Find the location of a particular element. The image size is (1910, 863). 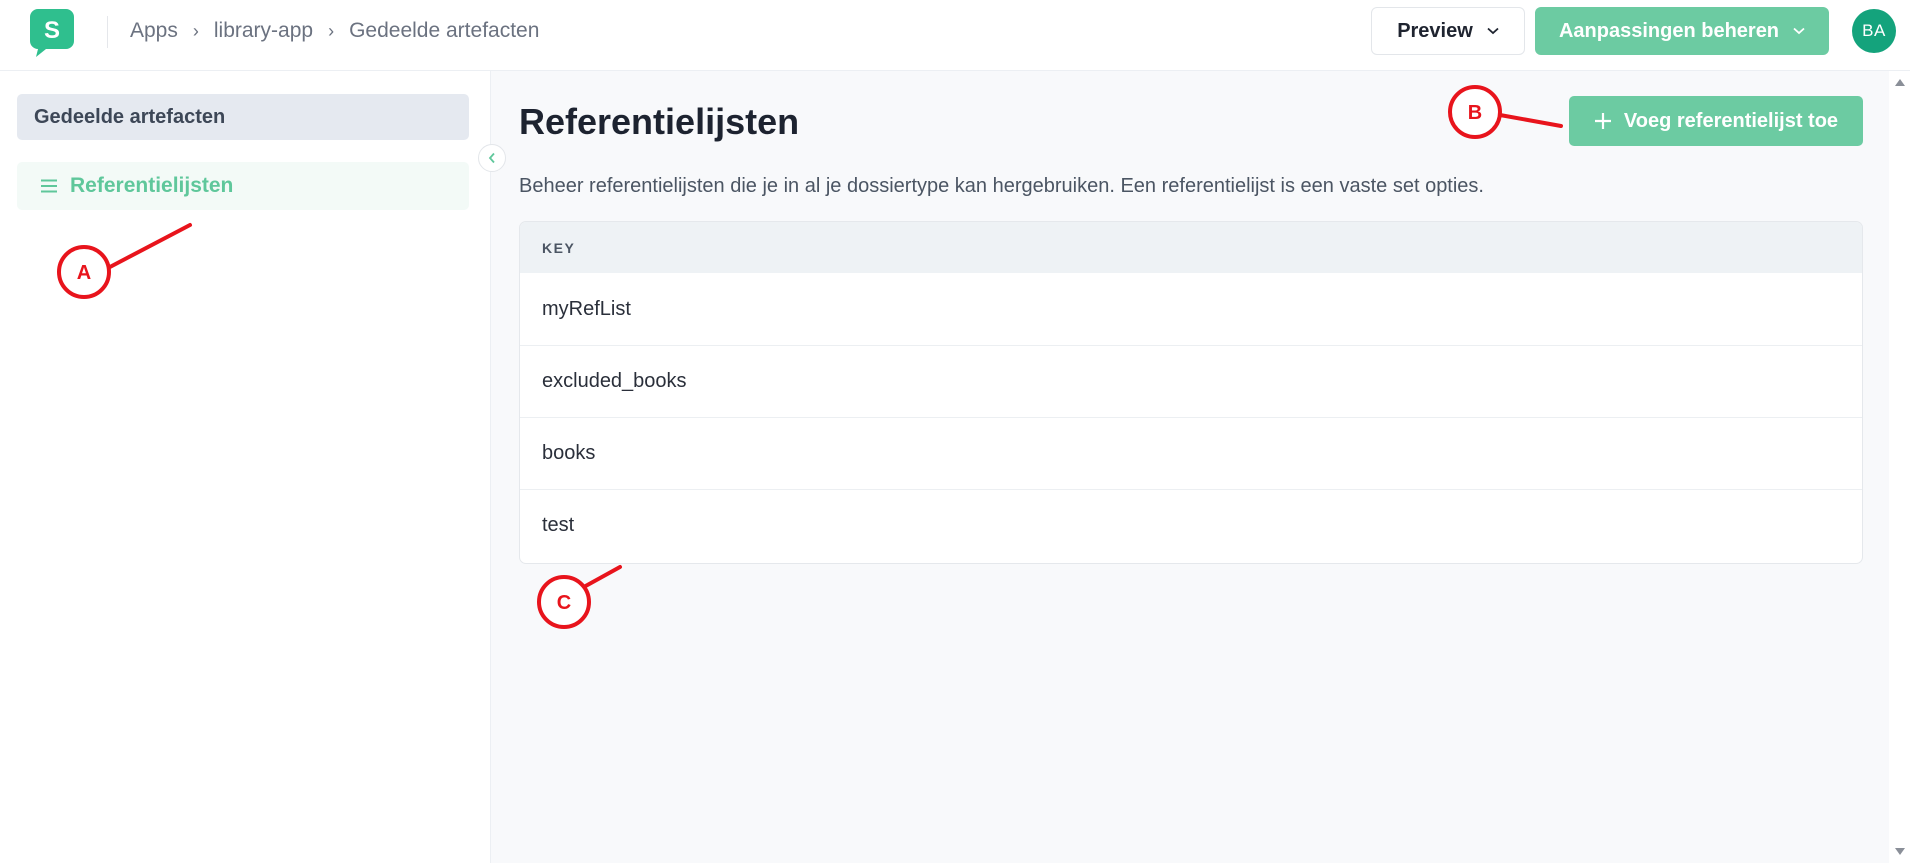

add-reference-list-button: Voeg referentielijst toe is located at coordinates (1716, 121).